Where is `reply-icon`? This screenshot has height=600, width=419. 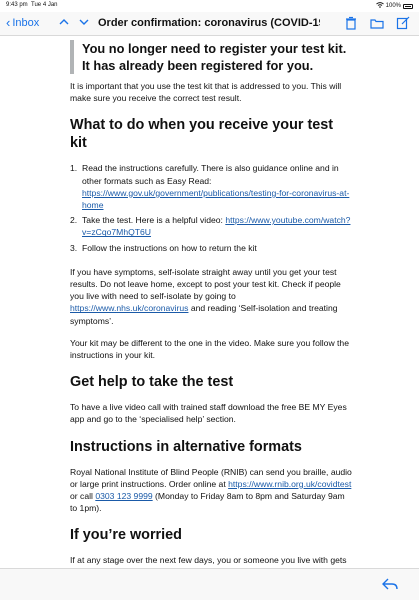
reply-icon is located at coordinates (390, 584).